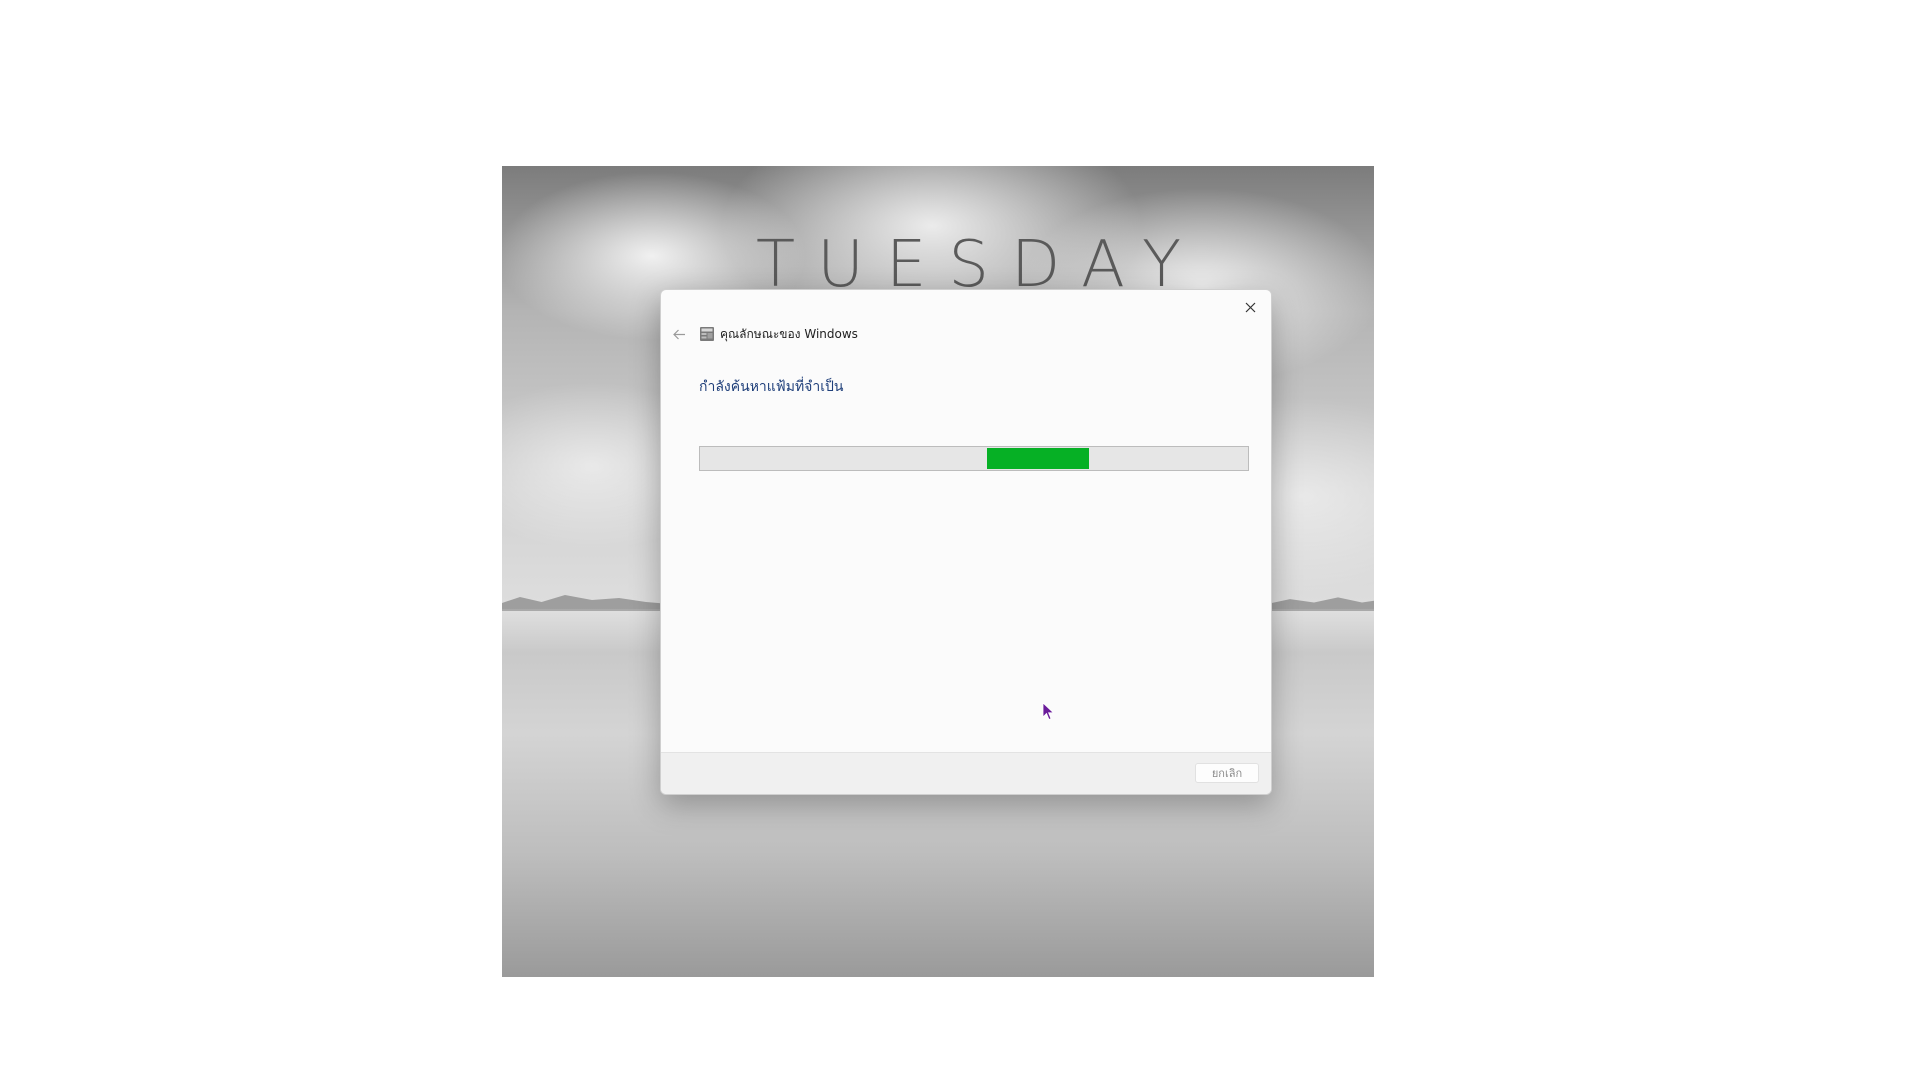  What do you see at coordinates (1048, 711) in the screenshot?
I see `mouse-pointer-icon` at bounding box center [1048, 711].